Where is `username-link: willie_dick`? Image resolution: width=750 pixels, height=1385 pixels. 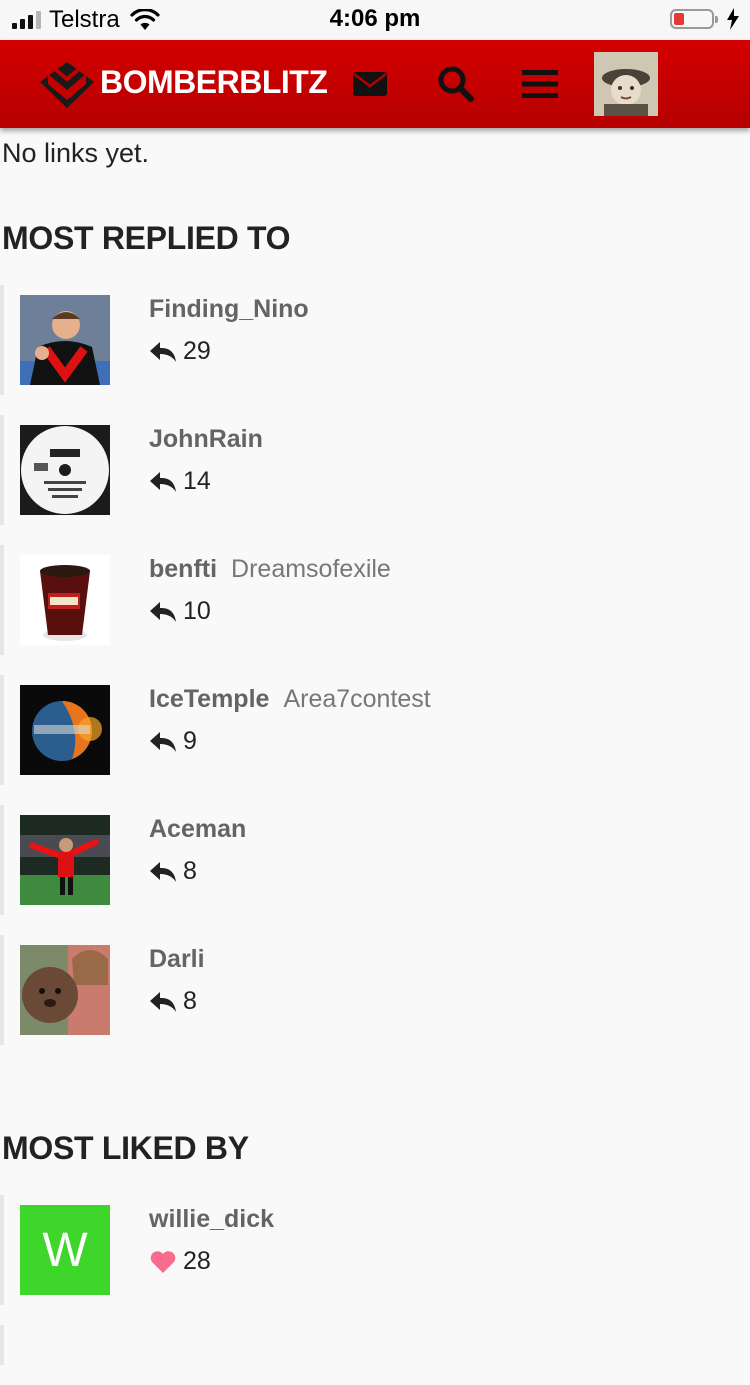
username-link: willie_dick is located at coordinates (211, 1219).